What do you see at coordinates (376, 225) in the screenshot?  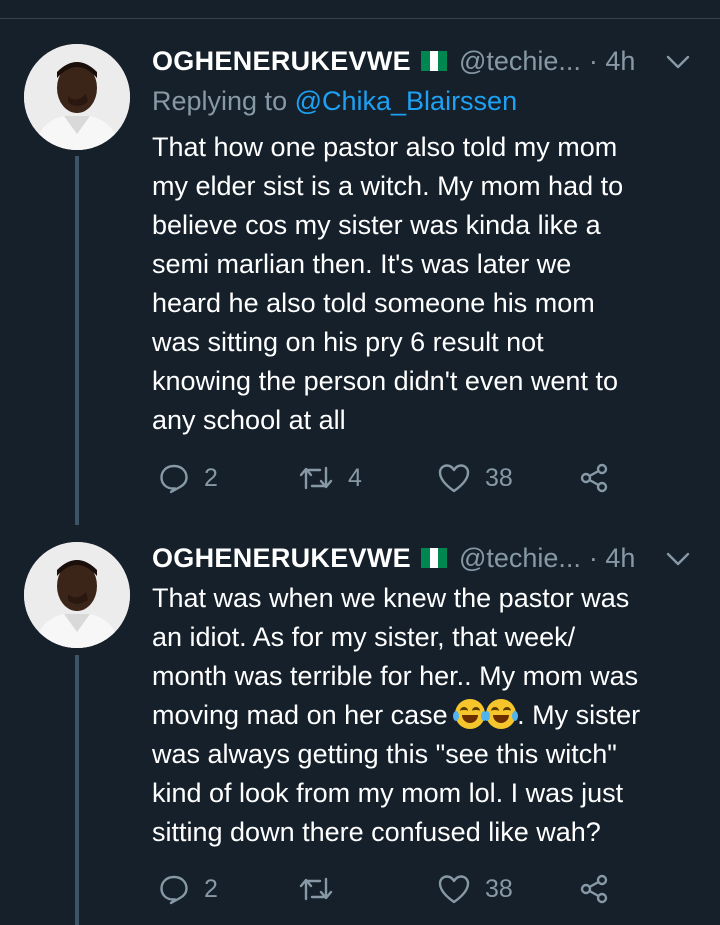 I see `tweet-text-line: believe cos my sister was kinda like a` at bounding box center [376, 225].